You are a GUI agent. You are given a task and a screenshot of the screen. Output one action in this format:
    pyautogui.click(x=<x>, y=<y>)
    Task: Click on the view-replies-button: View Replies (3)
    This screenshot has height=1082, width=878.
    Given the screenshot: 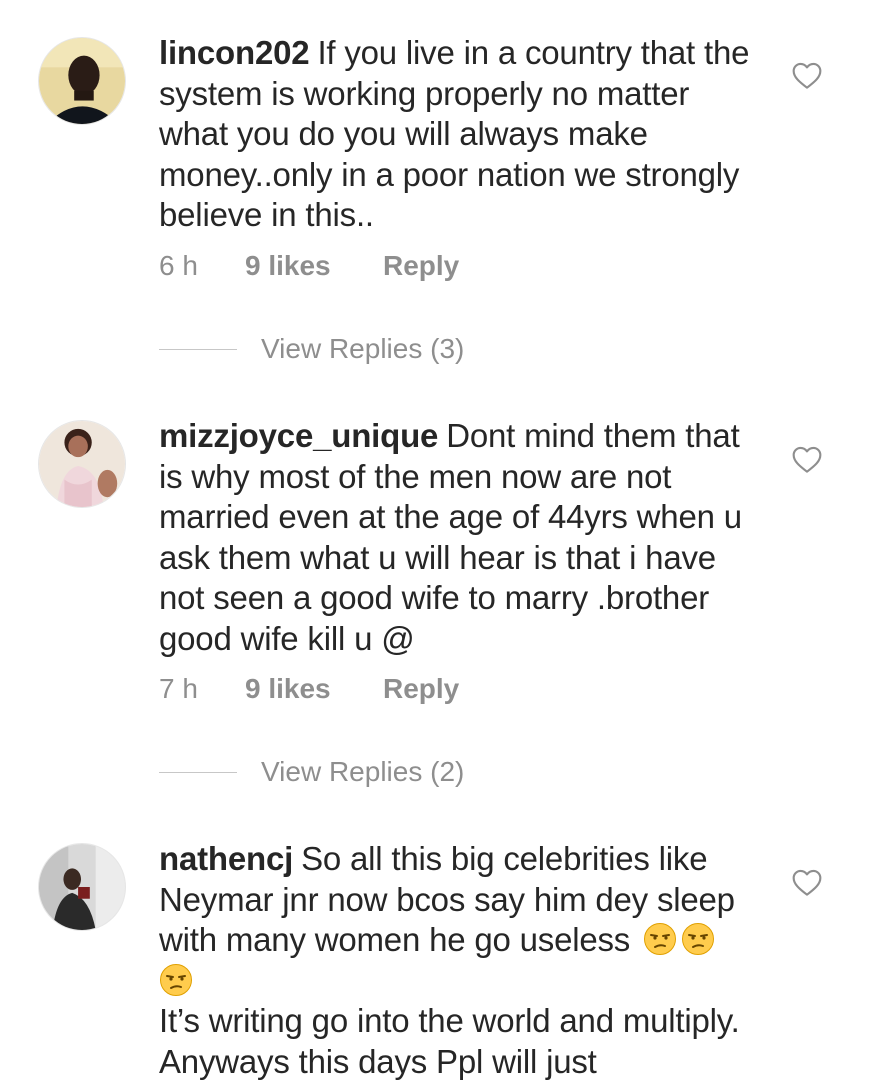 What is the action you would take?
    pyautogui.click(x=311, y=349)
    